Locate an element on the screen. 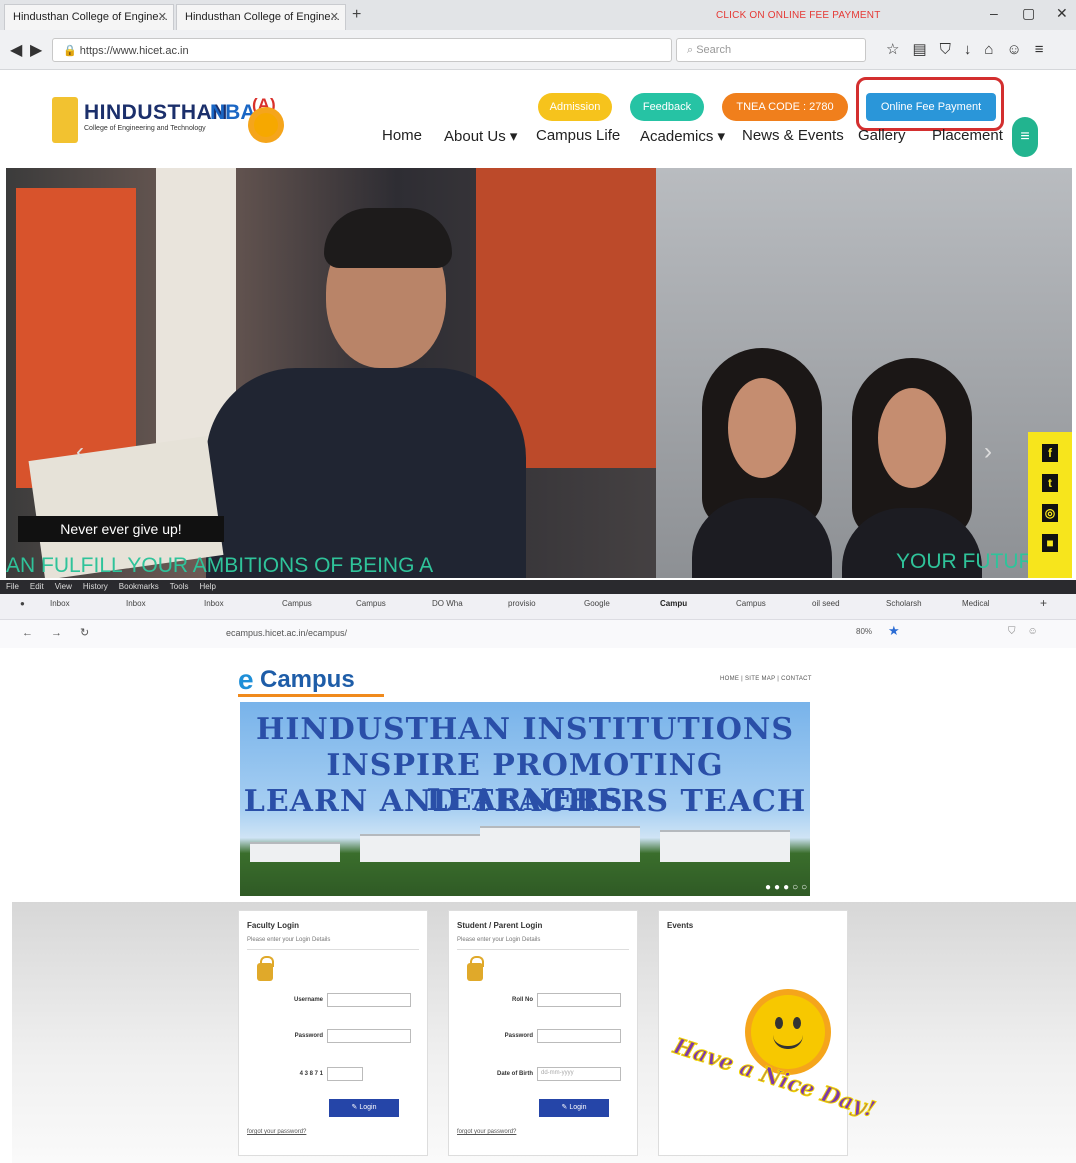  browser-tab: Medical is located at coordinates (976, 603).